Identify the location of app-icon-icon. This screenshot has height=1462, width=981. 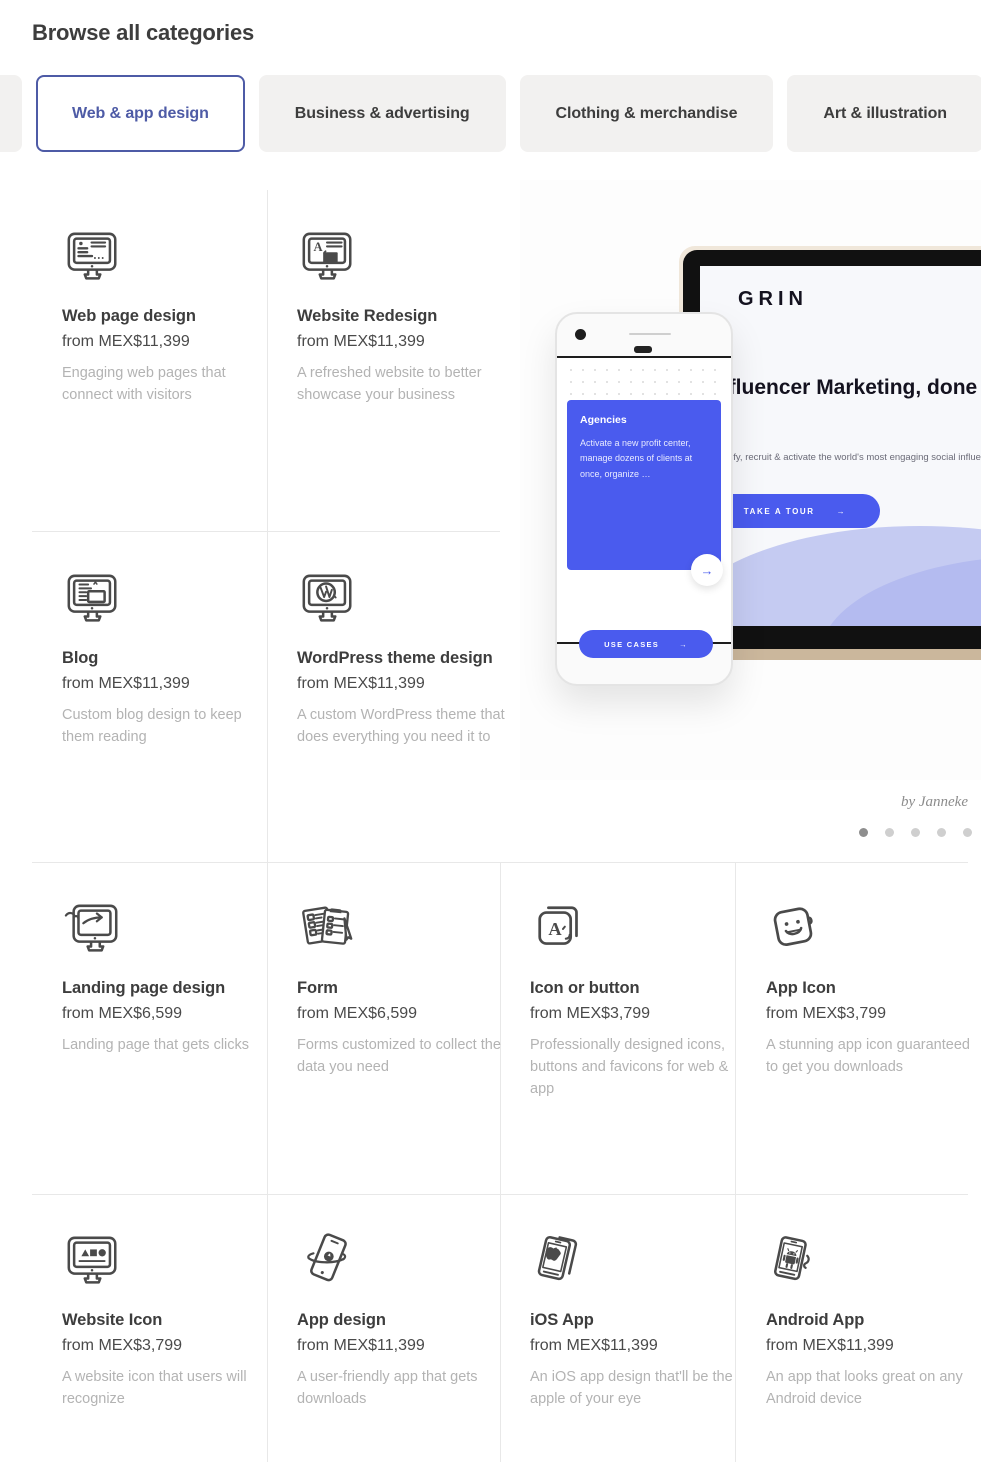
(797, 930).